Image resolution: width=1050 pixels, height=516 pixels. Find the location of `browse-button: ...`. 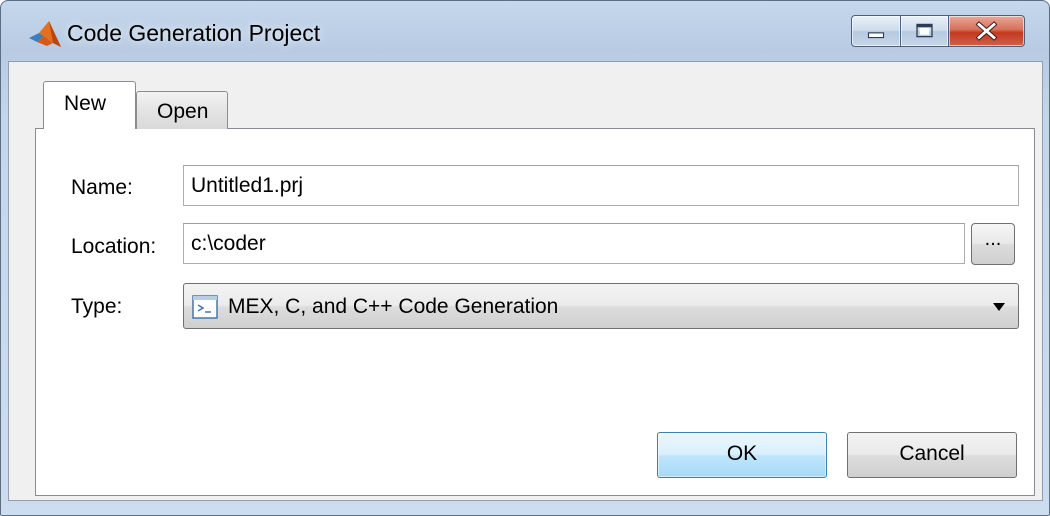

browse-button: ... is located at coordinates (993, 244).